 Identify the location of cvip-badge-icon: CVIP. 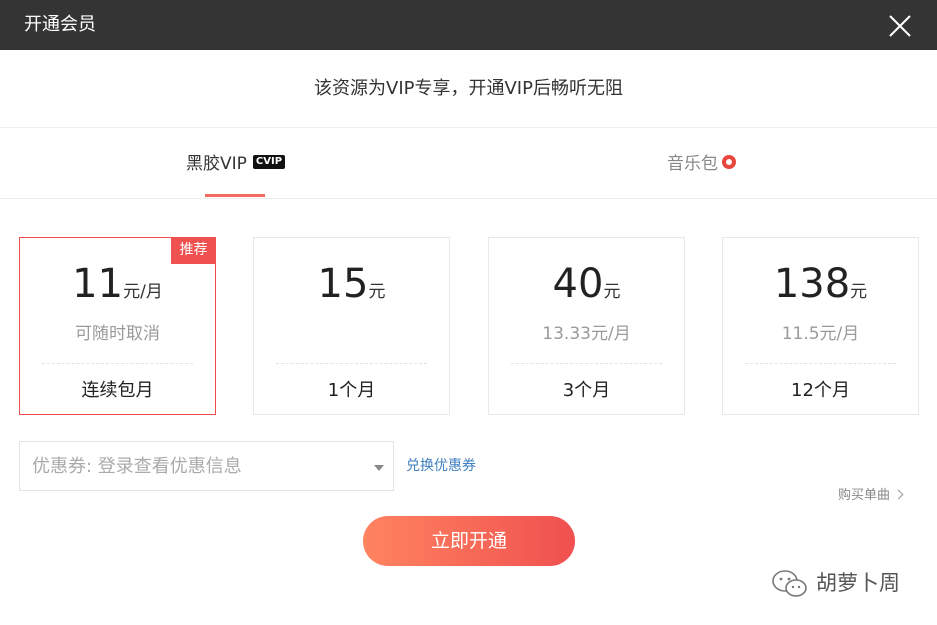
(269, 162).